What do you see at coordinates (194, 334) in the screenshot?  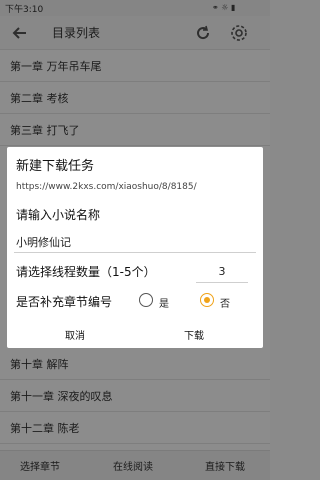 I see `download-button: 下载` at bounding box center [194, 334].